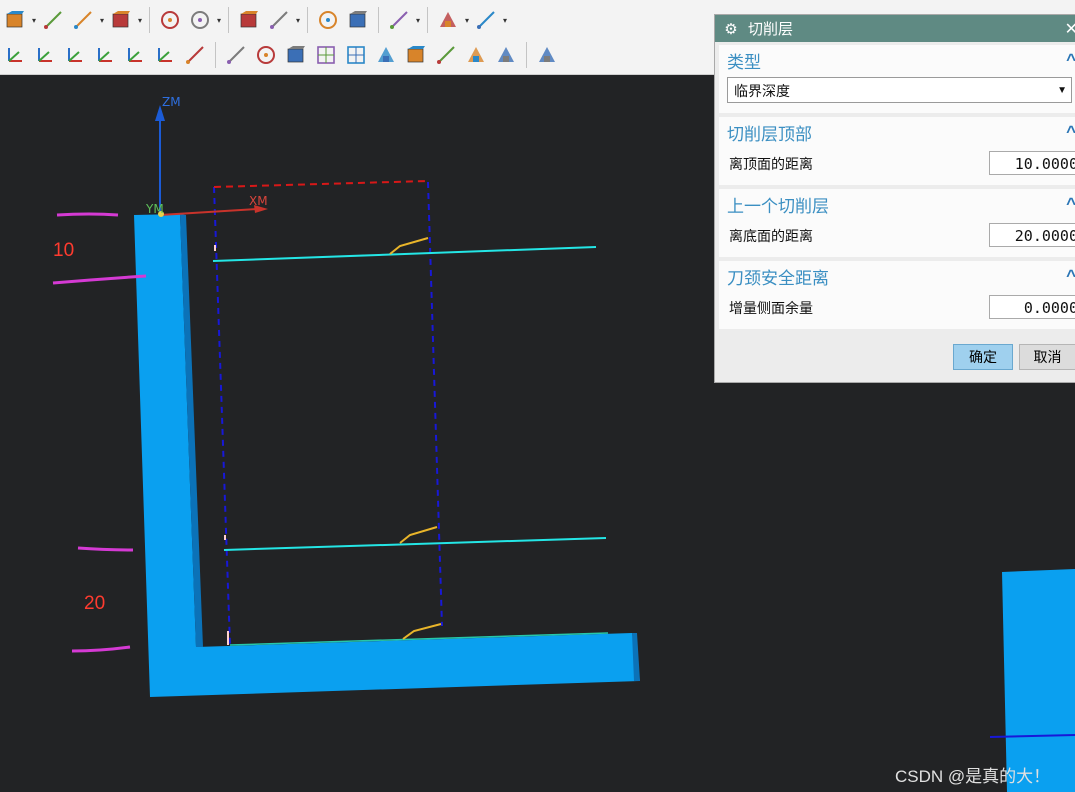 The image size is (1075, 792). Describe the element at coordinates (15, 20) in the screenshot. I see `cube-icon` at that location.